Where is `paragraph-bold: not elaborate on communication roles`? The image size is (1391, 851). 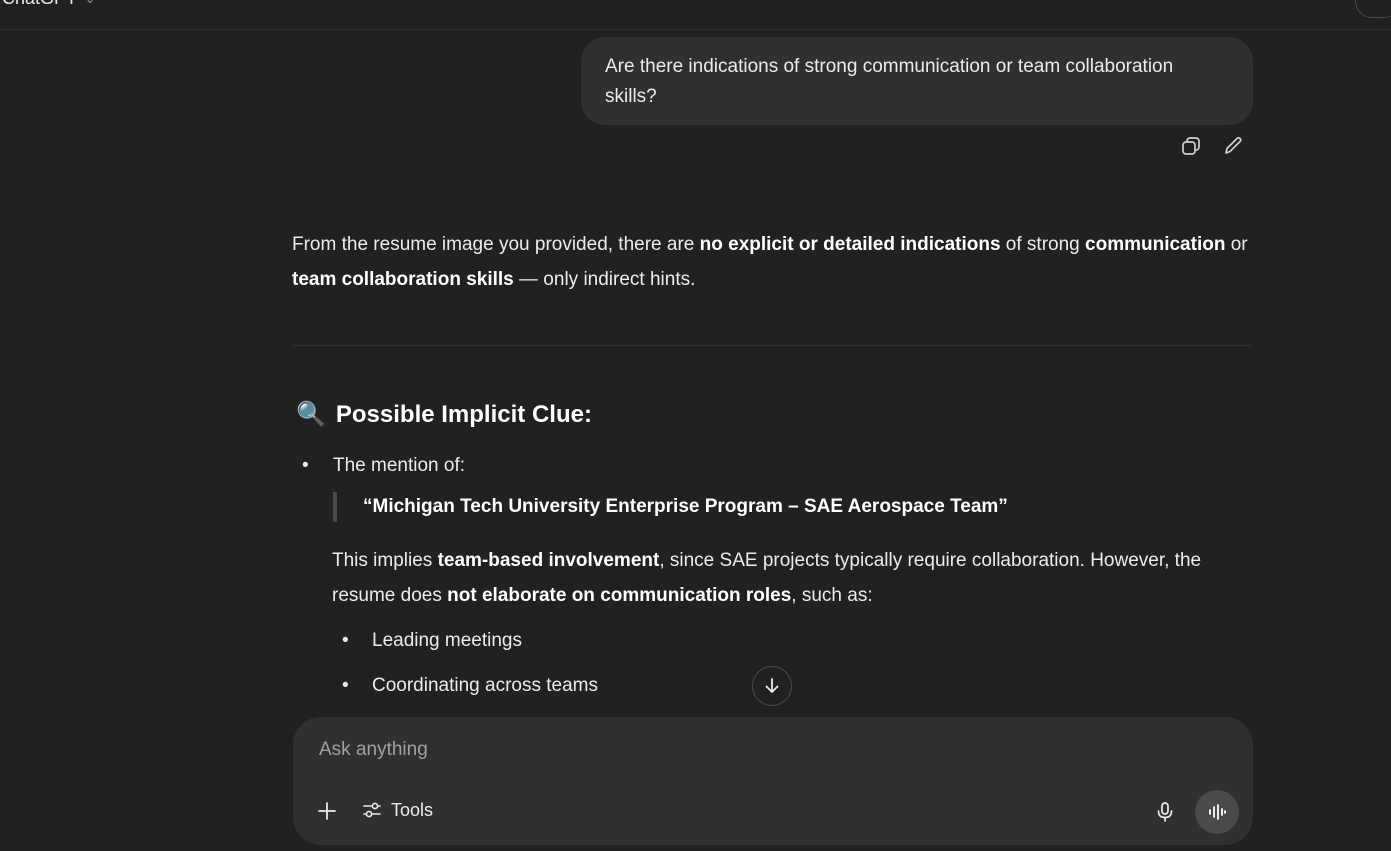
paragraph-bold: not elaborate on communication roles is located at coordinates (619, 595).